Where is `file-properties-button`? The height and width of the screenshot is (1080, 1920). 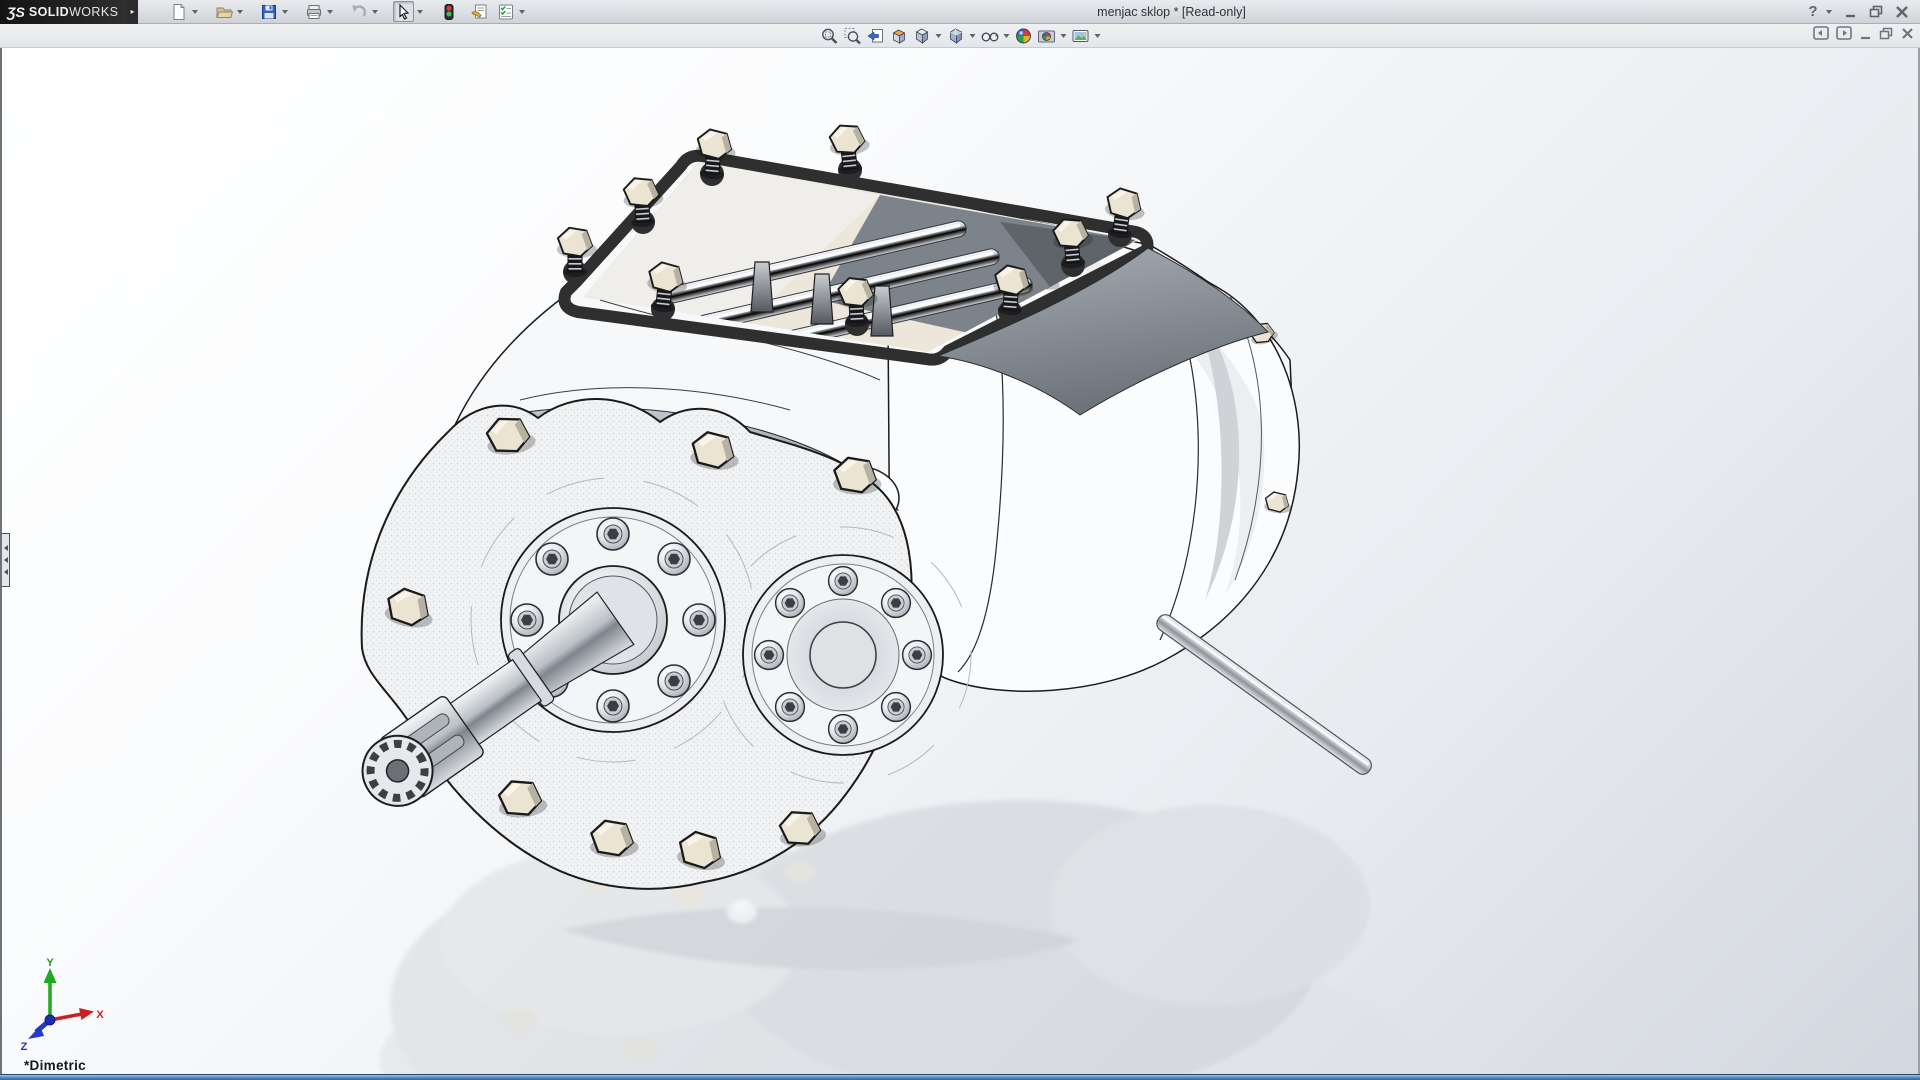 file-properties-button is located at coordinates (478, 11).